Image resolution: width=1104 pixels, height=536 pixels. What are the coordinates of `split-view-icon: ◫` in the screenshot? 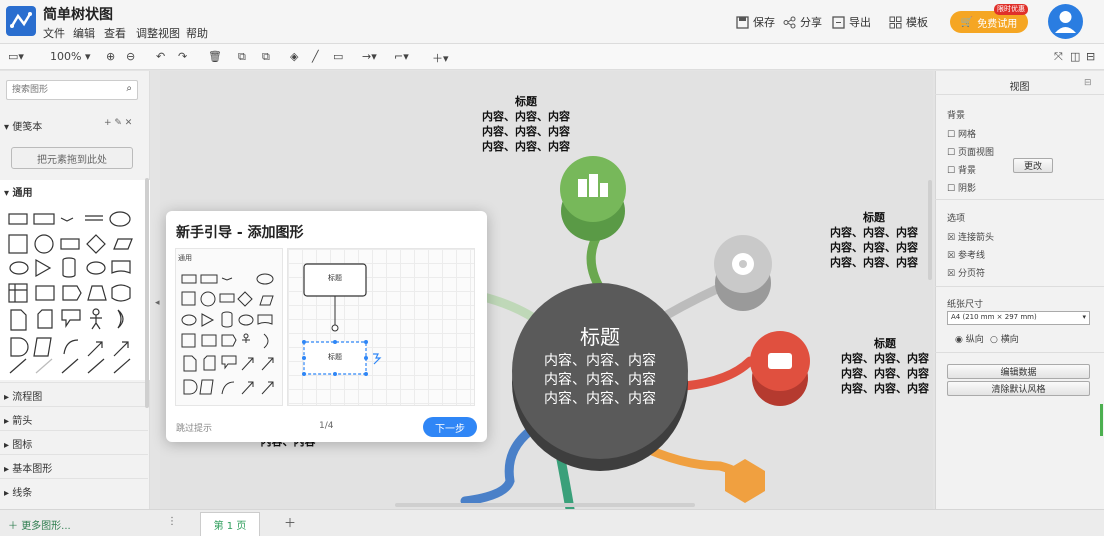 It's located at (1075, 56).